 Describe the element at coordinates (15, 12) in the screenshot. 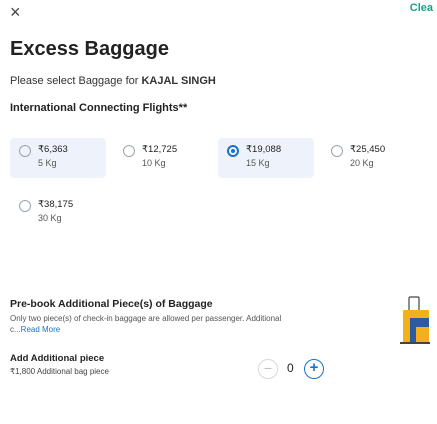

I see `close-icon: ×` at that location.